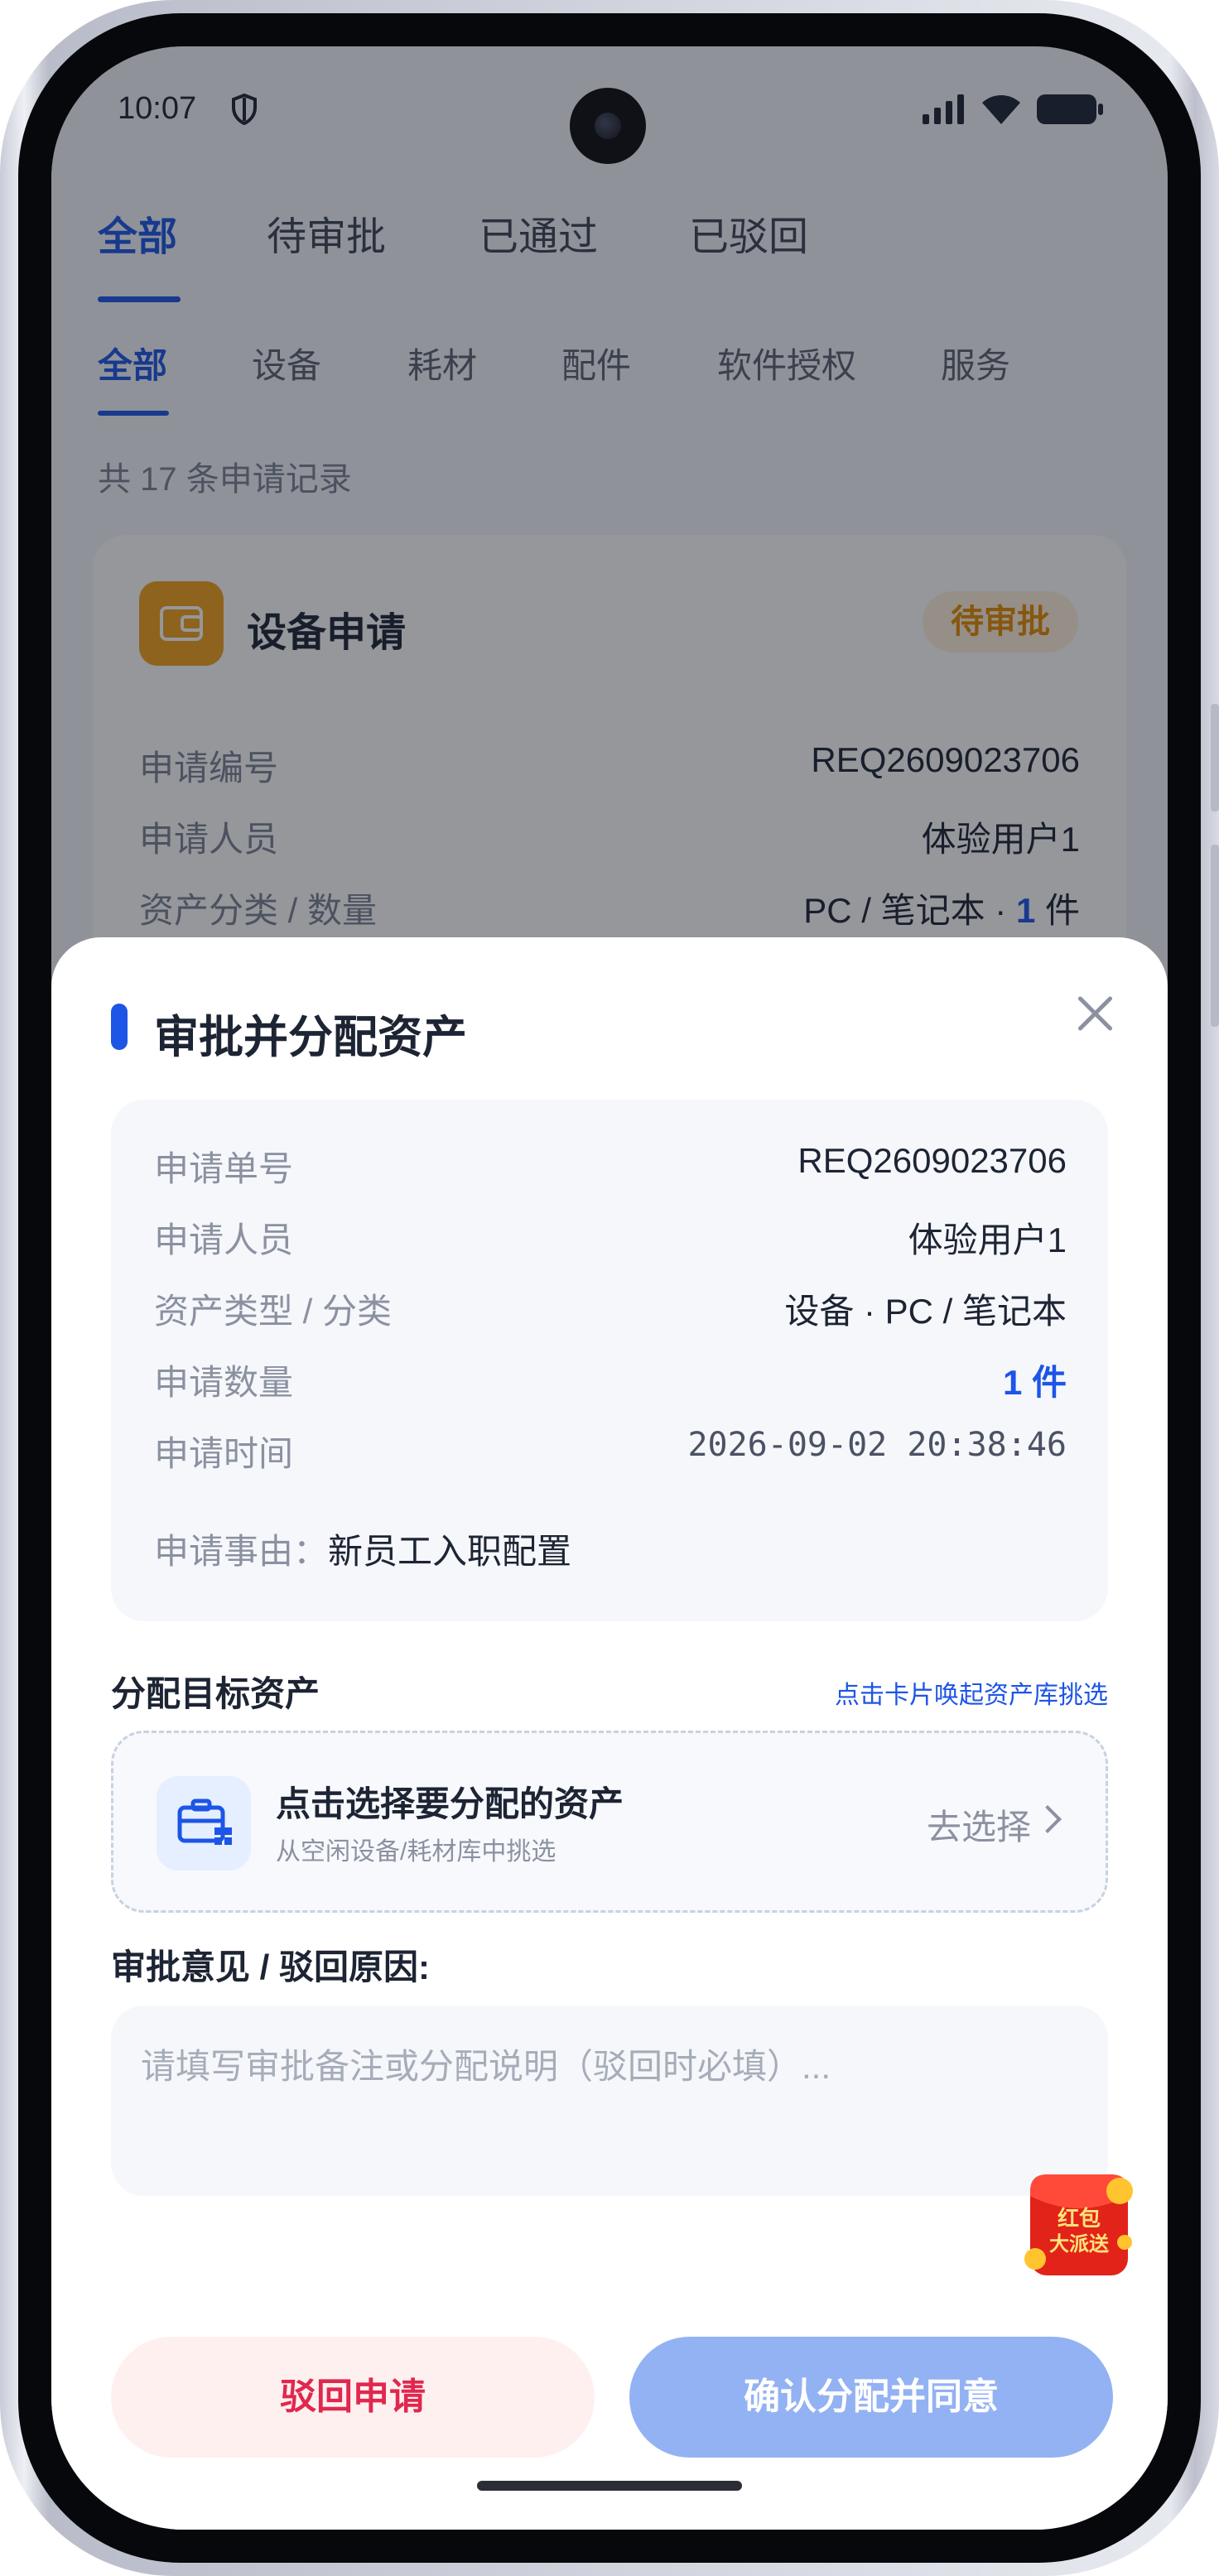 The height and width of the screenshot is (2576, 1219). Describe the element at coordinates (1094, 1013) in the screenshot. I see `close-icon` at that location.